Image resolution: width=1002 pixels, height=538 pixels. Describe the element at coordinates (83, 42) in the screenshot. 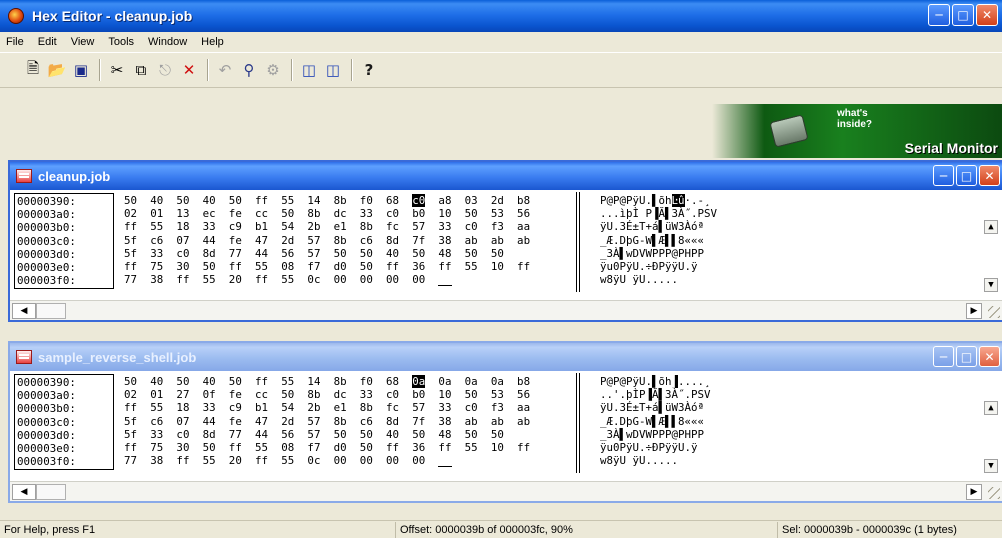

I see `menu-view: View` at that location.